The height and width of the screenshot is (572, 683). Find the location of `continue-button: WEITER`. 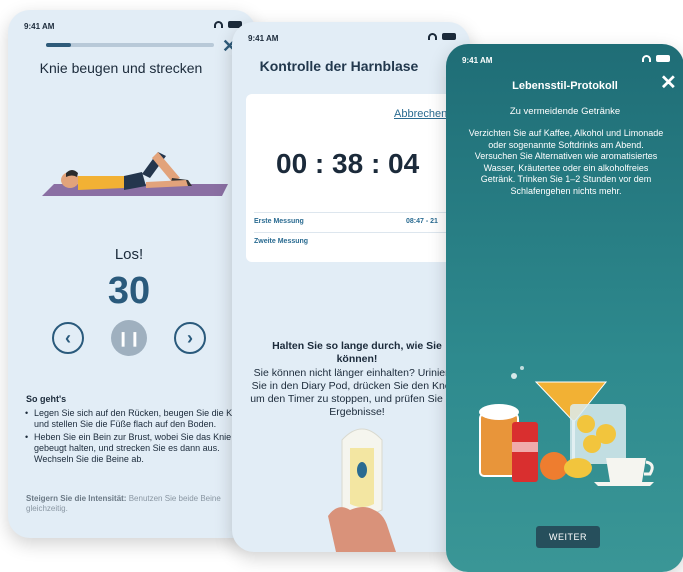

continue-button: WEITER is located at coordinates (568, 537).